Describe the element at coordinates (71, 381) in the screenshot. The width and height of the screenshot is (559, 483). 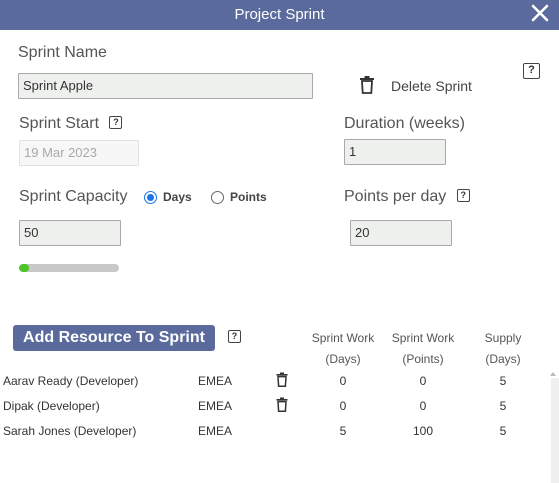
I see `resource-name: Aarav Ready (Developer)` at that location.